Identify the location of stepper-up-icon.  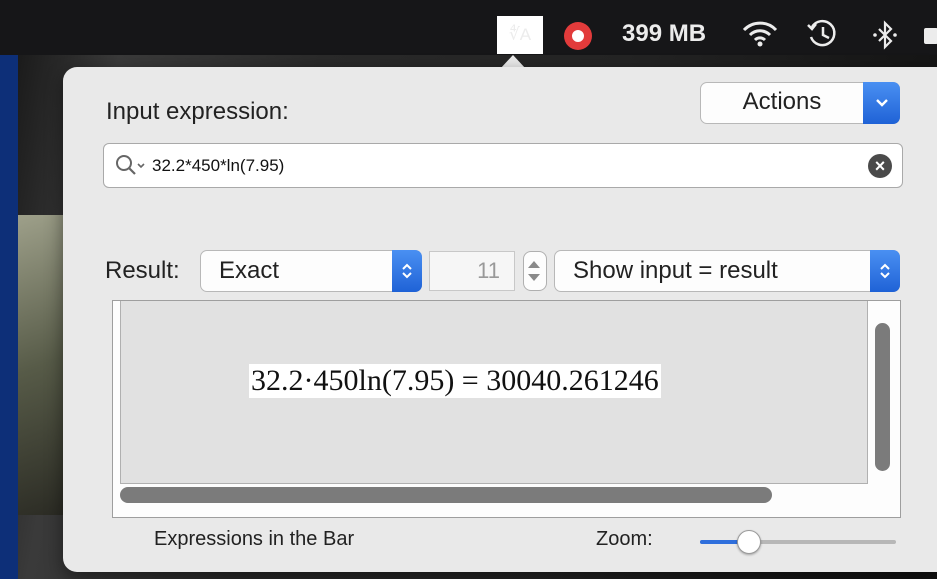
(534, 264).